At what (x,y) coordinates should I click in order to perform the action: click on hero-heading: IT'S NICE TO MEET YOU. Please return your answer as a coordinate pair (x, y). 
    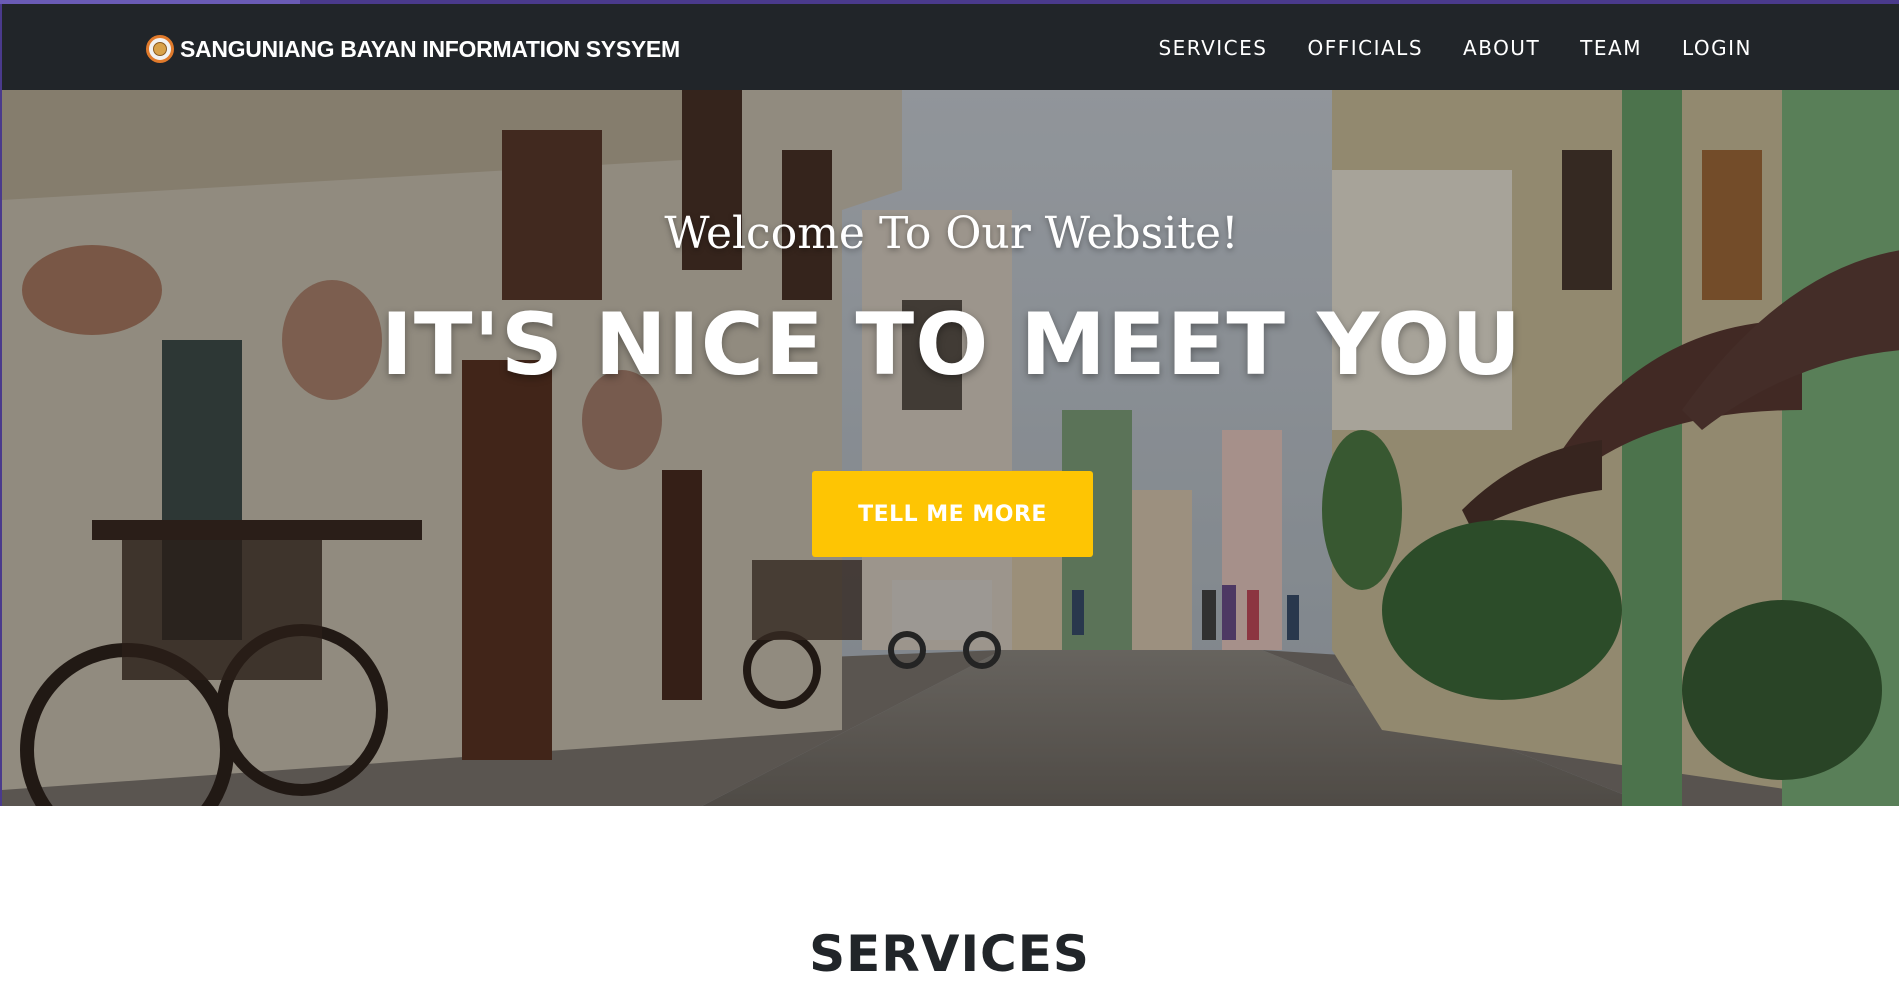
    Looking at the image, I should click on (951, 345).